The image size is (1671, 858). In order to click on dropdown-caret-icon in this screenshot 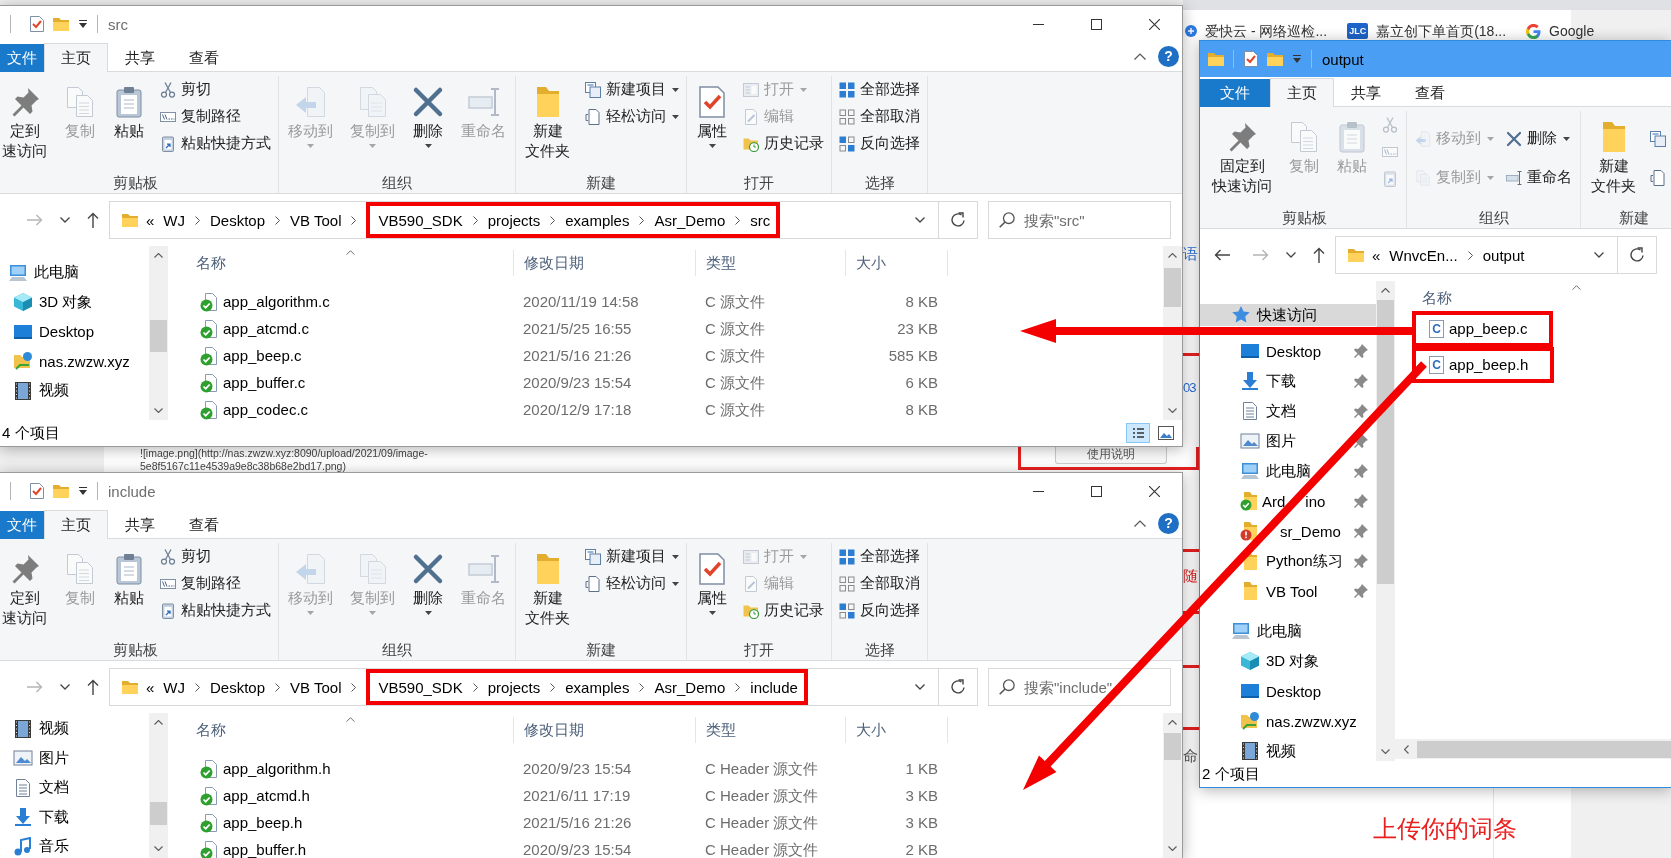, I will do `click(83, 491)`.